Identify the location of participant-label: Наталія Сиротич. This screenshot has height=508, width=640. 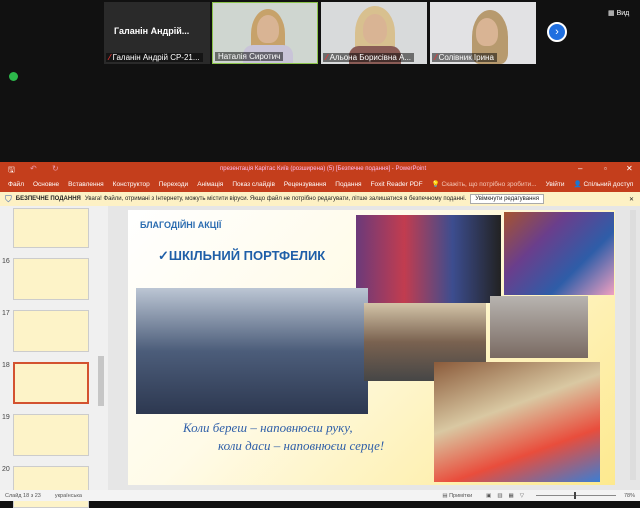
(249, 56).